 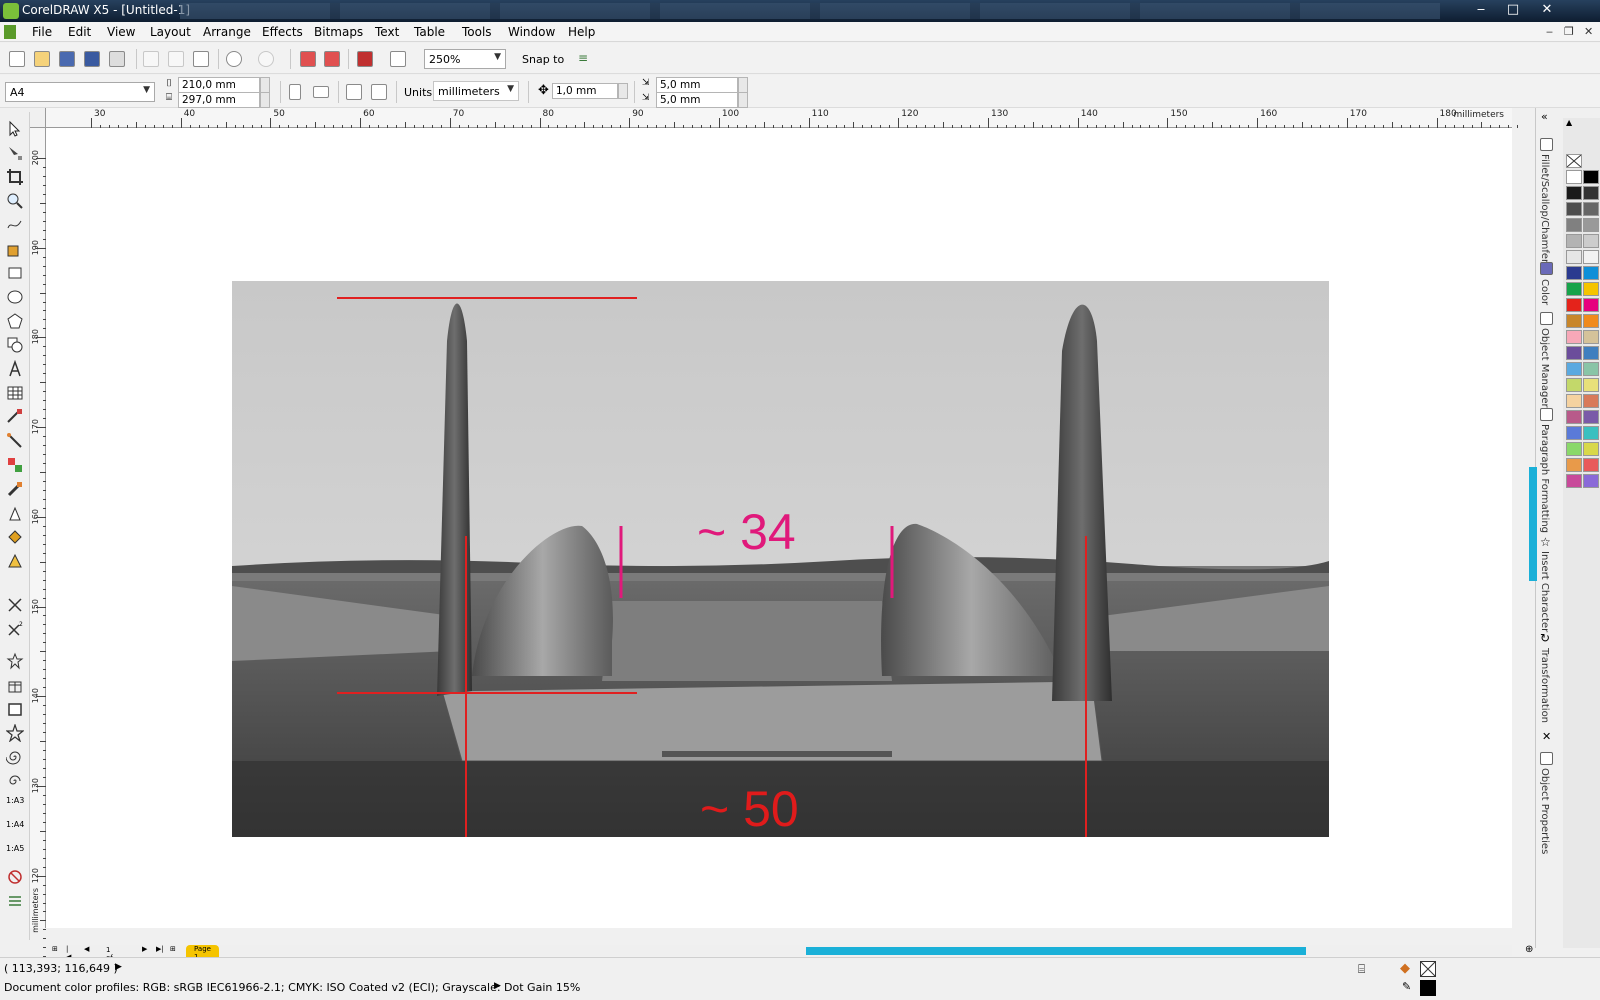 What do you see at coordinates (308, 59) in the screenshot?
I see `import-icon` at bounding box center [308, 59].